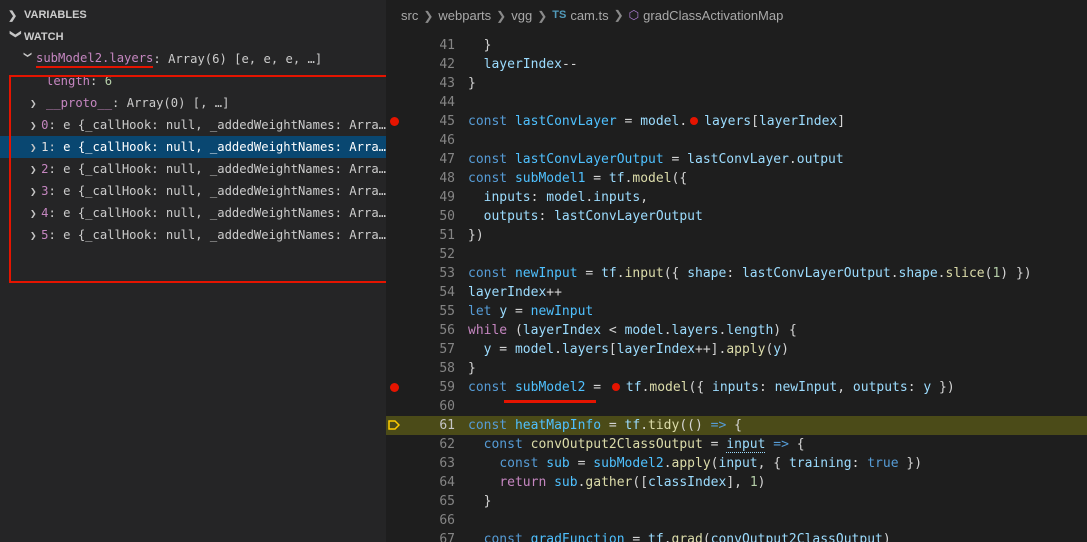 The width and height of the screenshot is (1087, 542). Describe the element at coordinates (447, 216) in the screenshot. I see `line-number: 50` at that location.